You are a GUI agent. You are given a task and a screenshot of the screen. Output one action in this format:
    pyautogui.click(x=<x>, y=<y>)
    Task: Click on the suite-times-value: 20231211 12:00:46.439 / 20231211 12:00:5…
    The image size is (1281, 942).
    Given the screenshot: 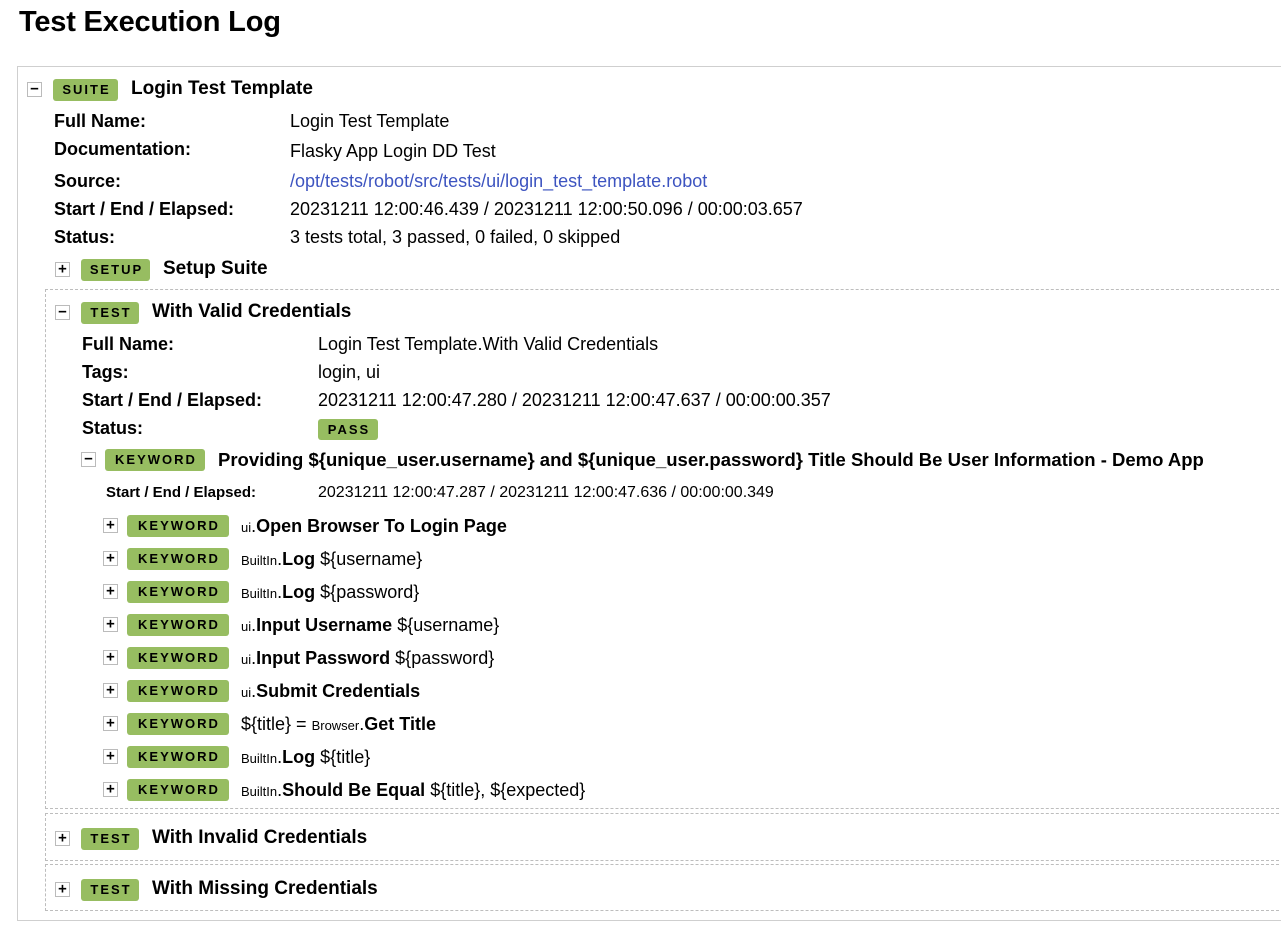 What is the action you would take?
    pyautogui.click(x=546, y=209)
    